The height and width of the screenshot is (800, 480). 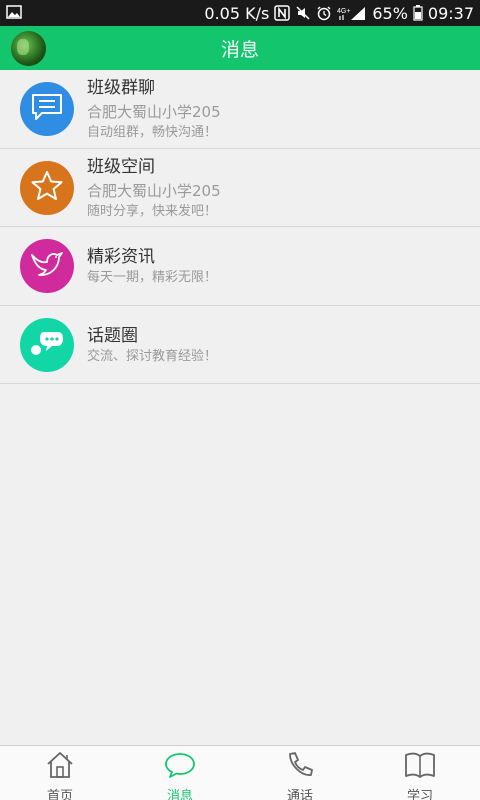 What do you see at coordinates (352, 13) in the screenshot?
I see `4g-signal-icon: 4G+` at bounding box center [352, 13].